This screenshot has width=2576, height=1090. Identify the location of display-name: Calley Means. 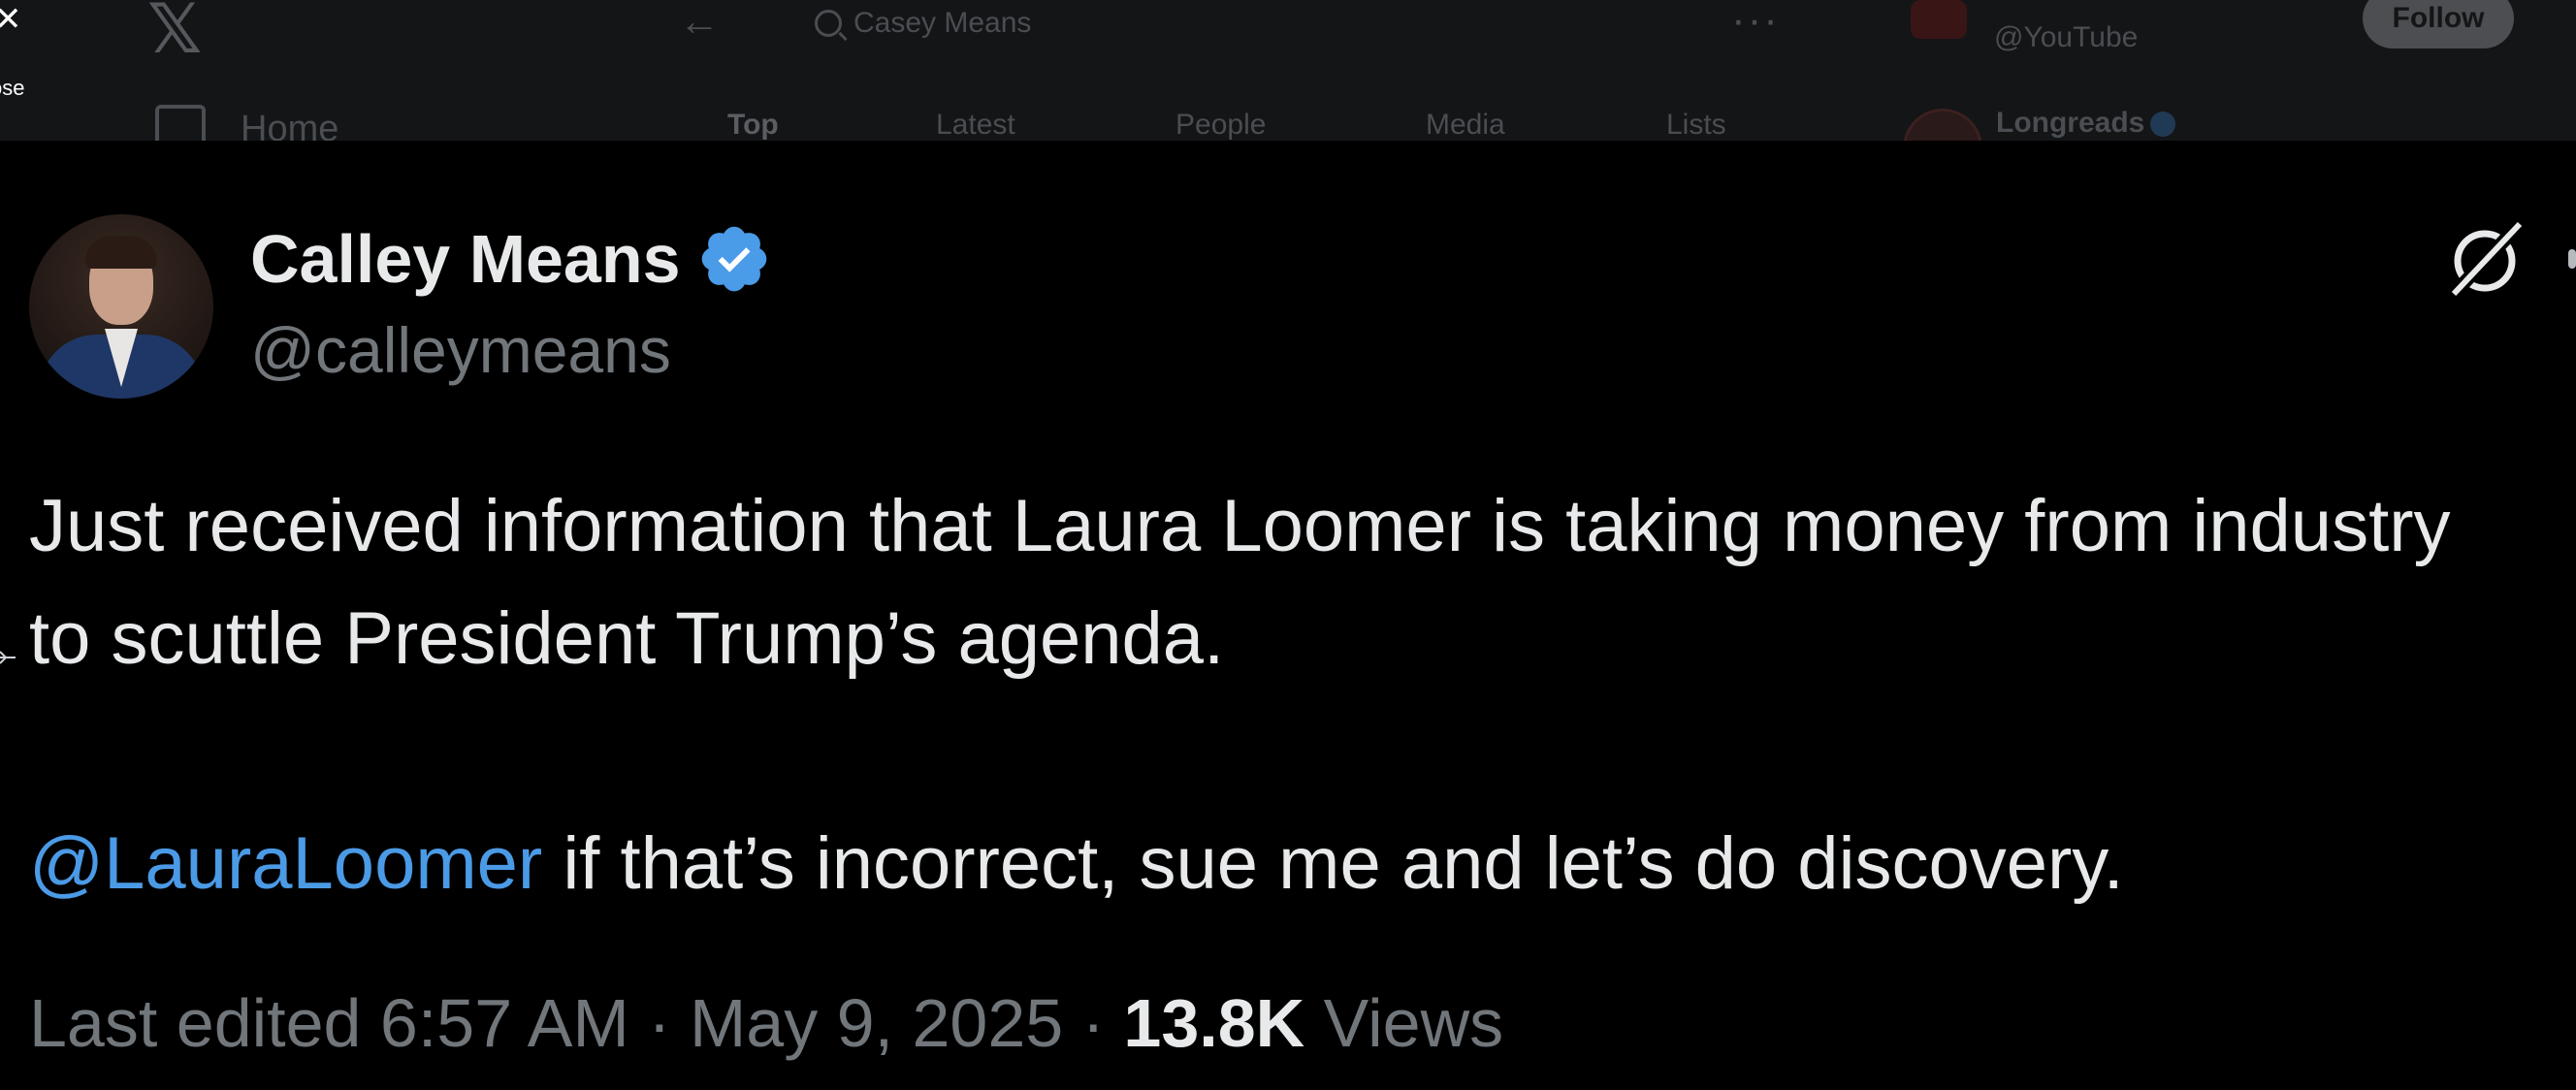
(511, 259).